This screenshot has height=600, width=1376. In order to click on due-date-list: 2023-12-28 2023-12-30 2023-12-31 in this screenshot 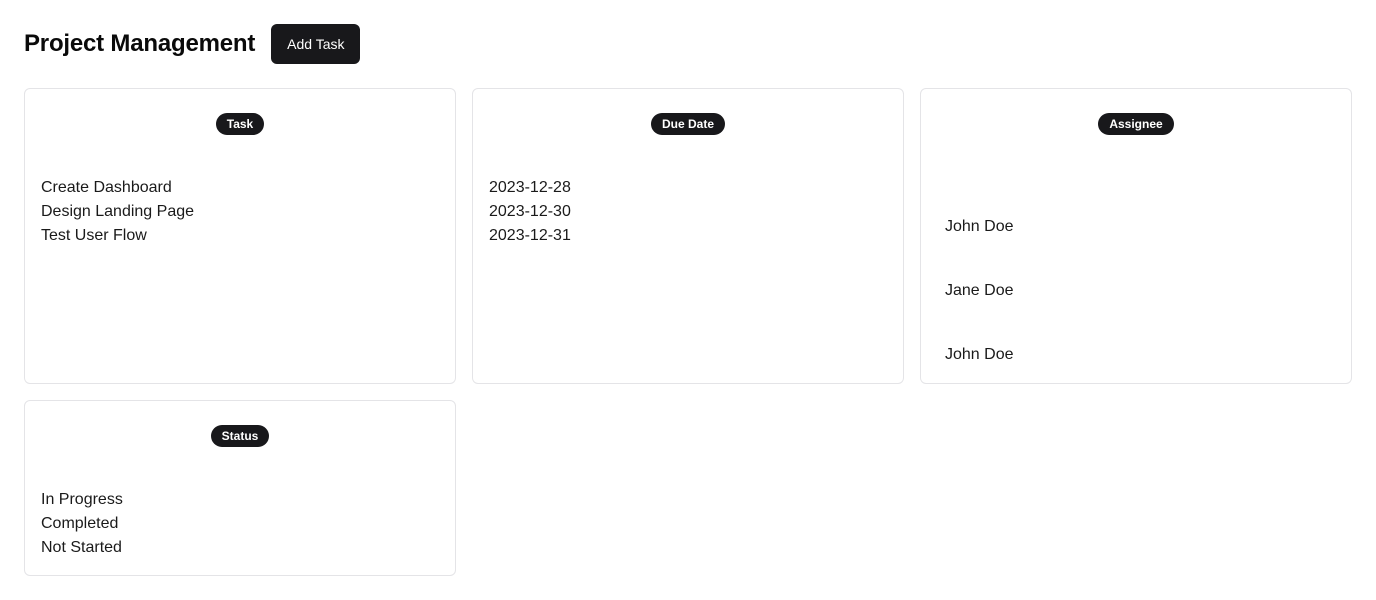, I will do `click(530, 212)`.